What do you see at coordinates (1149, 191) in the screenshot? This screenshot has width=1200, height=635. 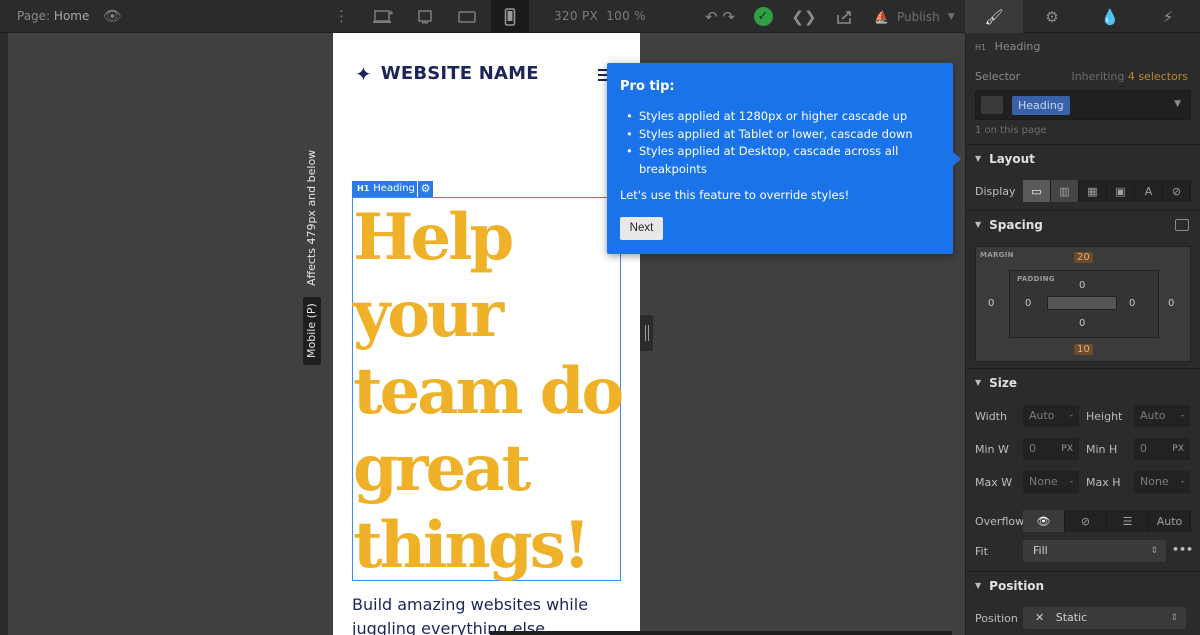 I see `display-inline-icon: A` at bounding box center [1149, 191].